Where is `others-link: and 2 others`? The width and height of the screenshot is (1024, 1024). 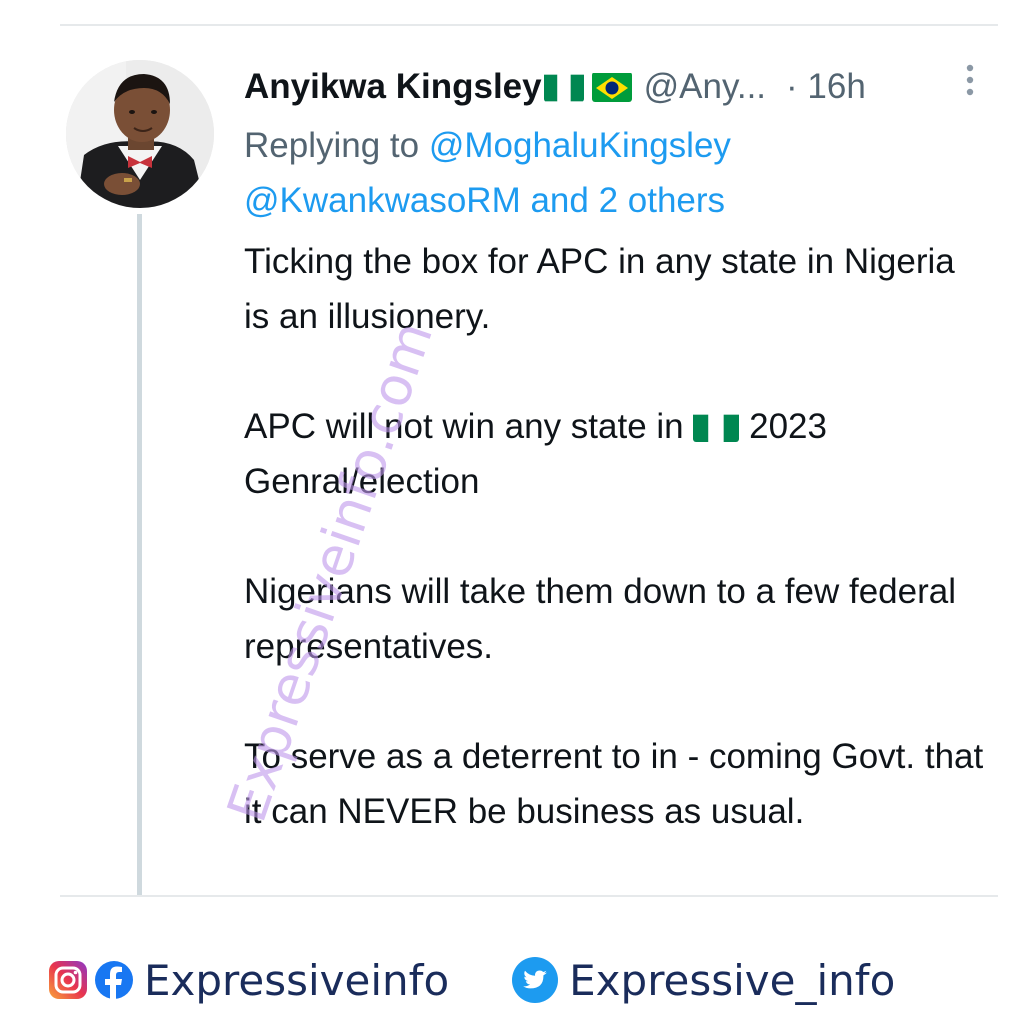
others-link: and 2 others is located at coordinates (627, 200).